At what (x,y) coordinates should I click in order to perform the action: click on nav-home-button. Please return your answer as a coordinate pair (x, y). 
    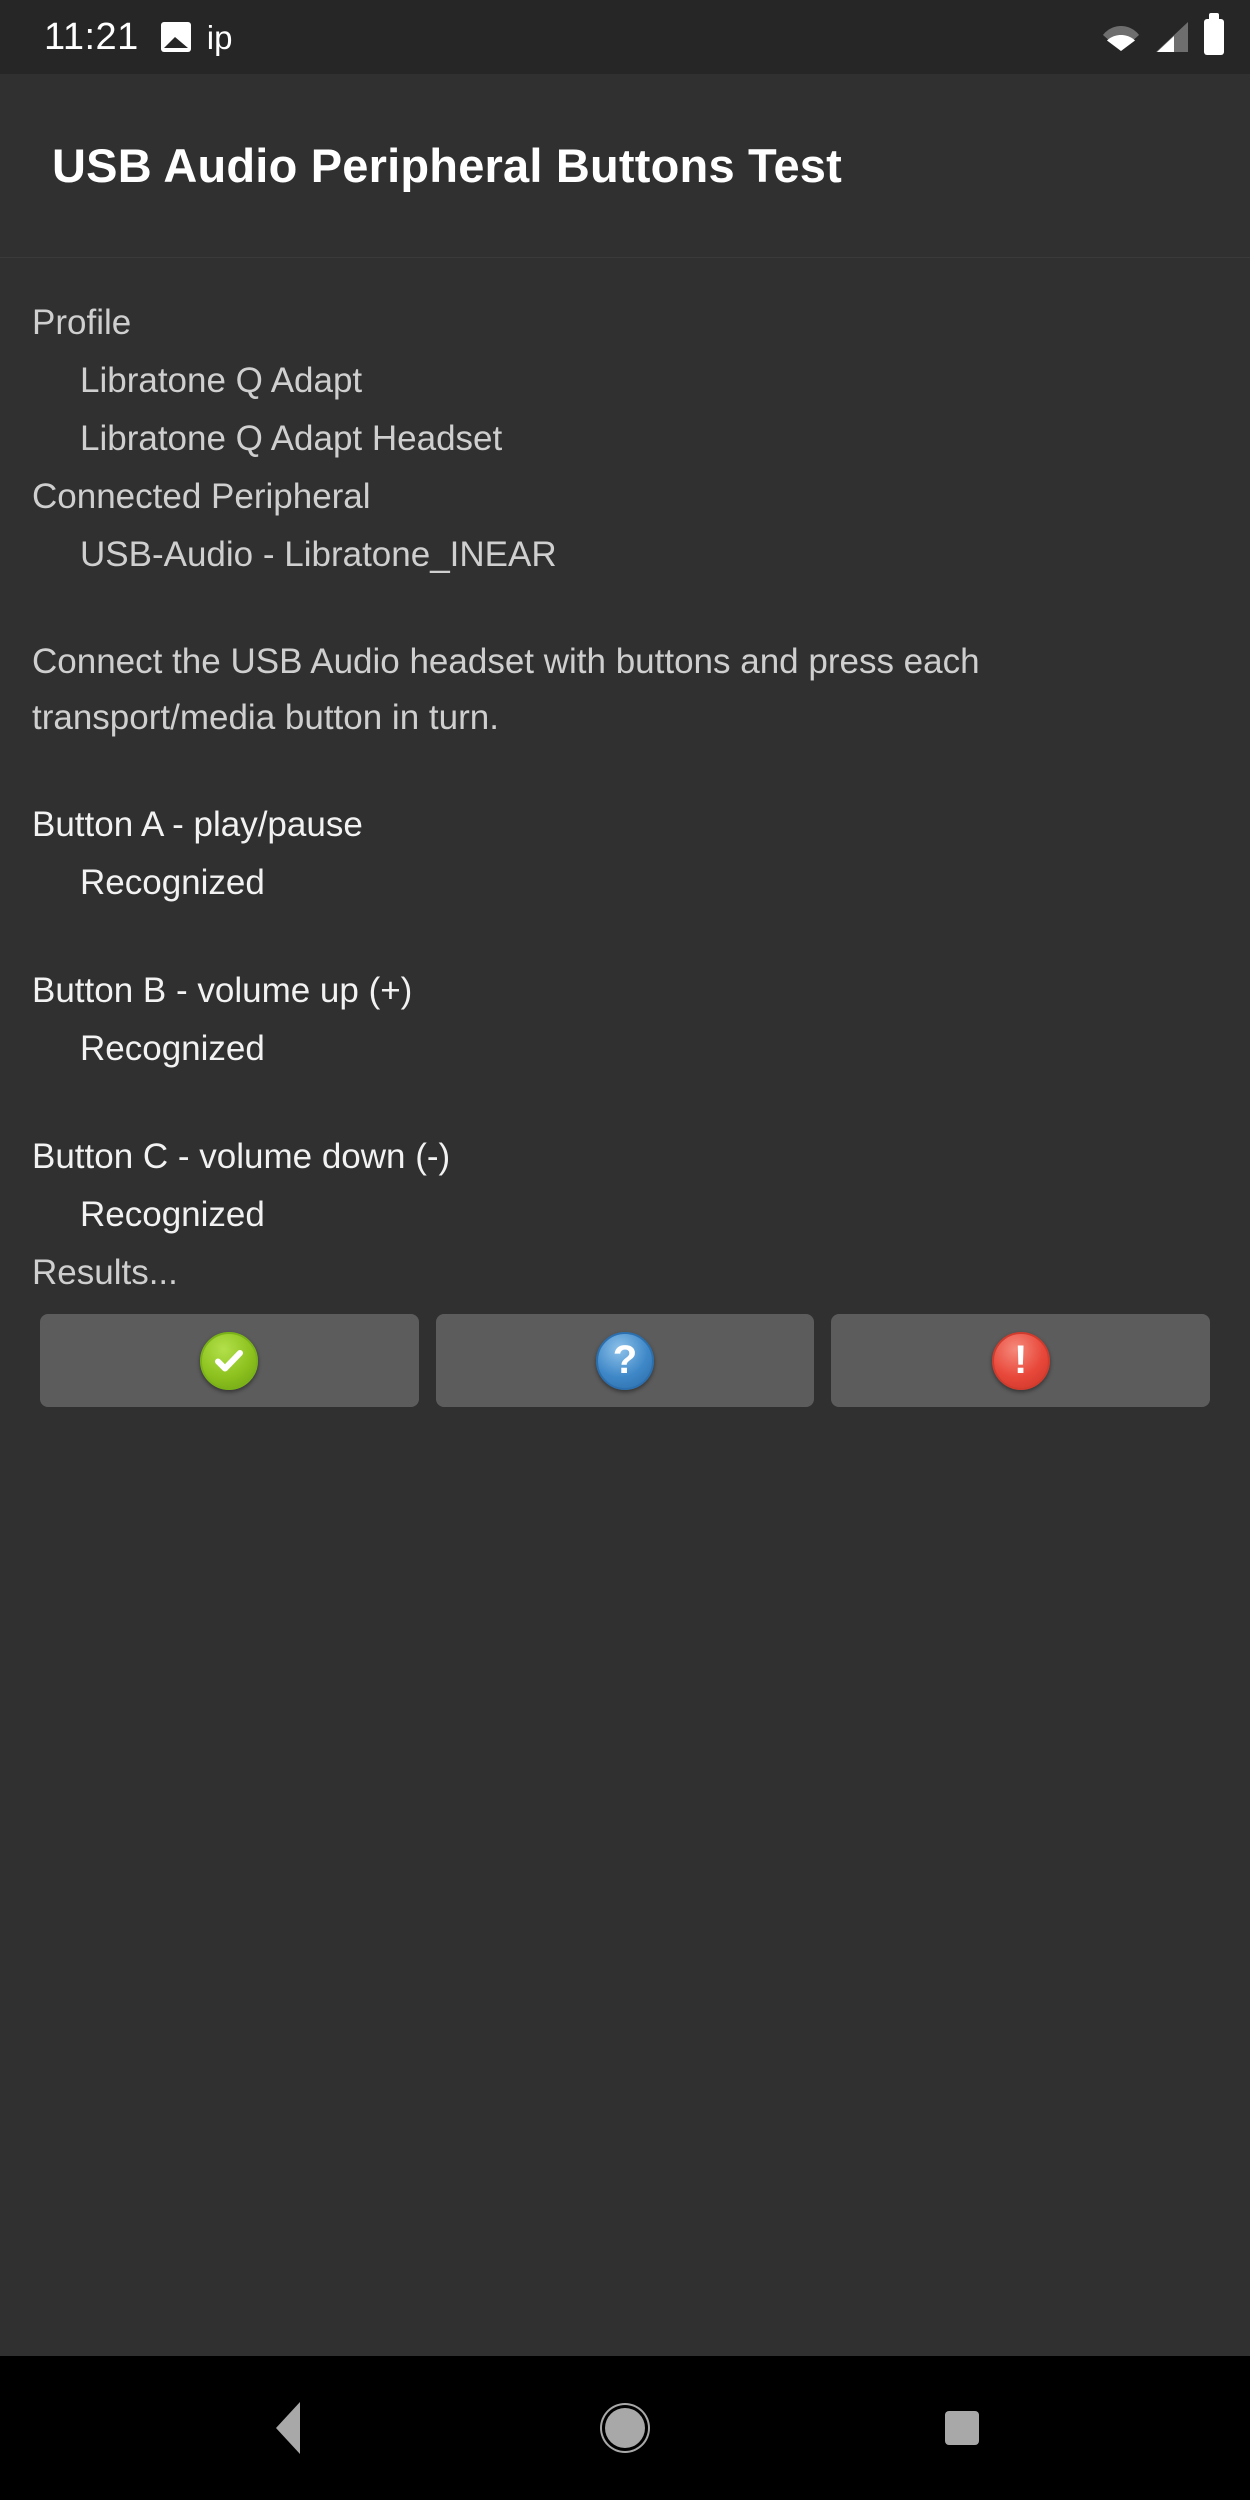
    Looking at the image, I should click on (625, 2428).